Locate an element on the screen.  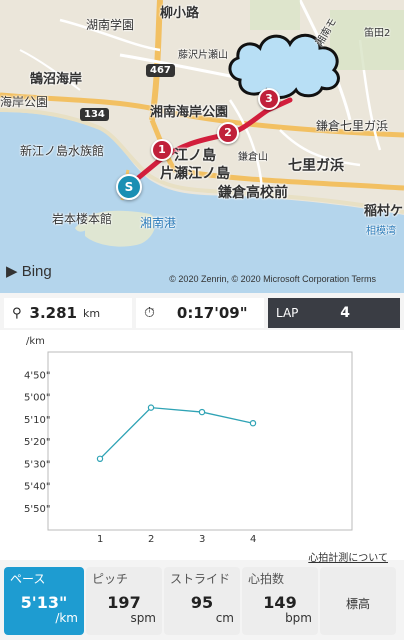
tab-stride-value: 95 is located at coordinates (202, 602).